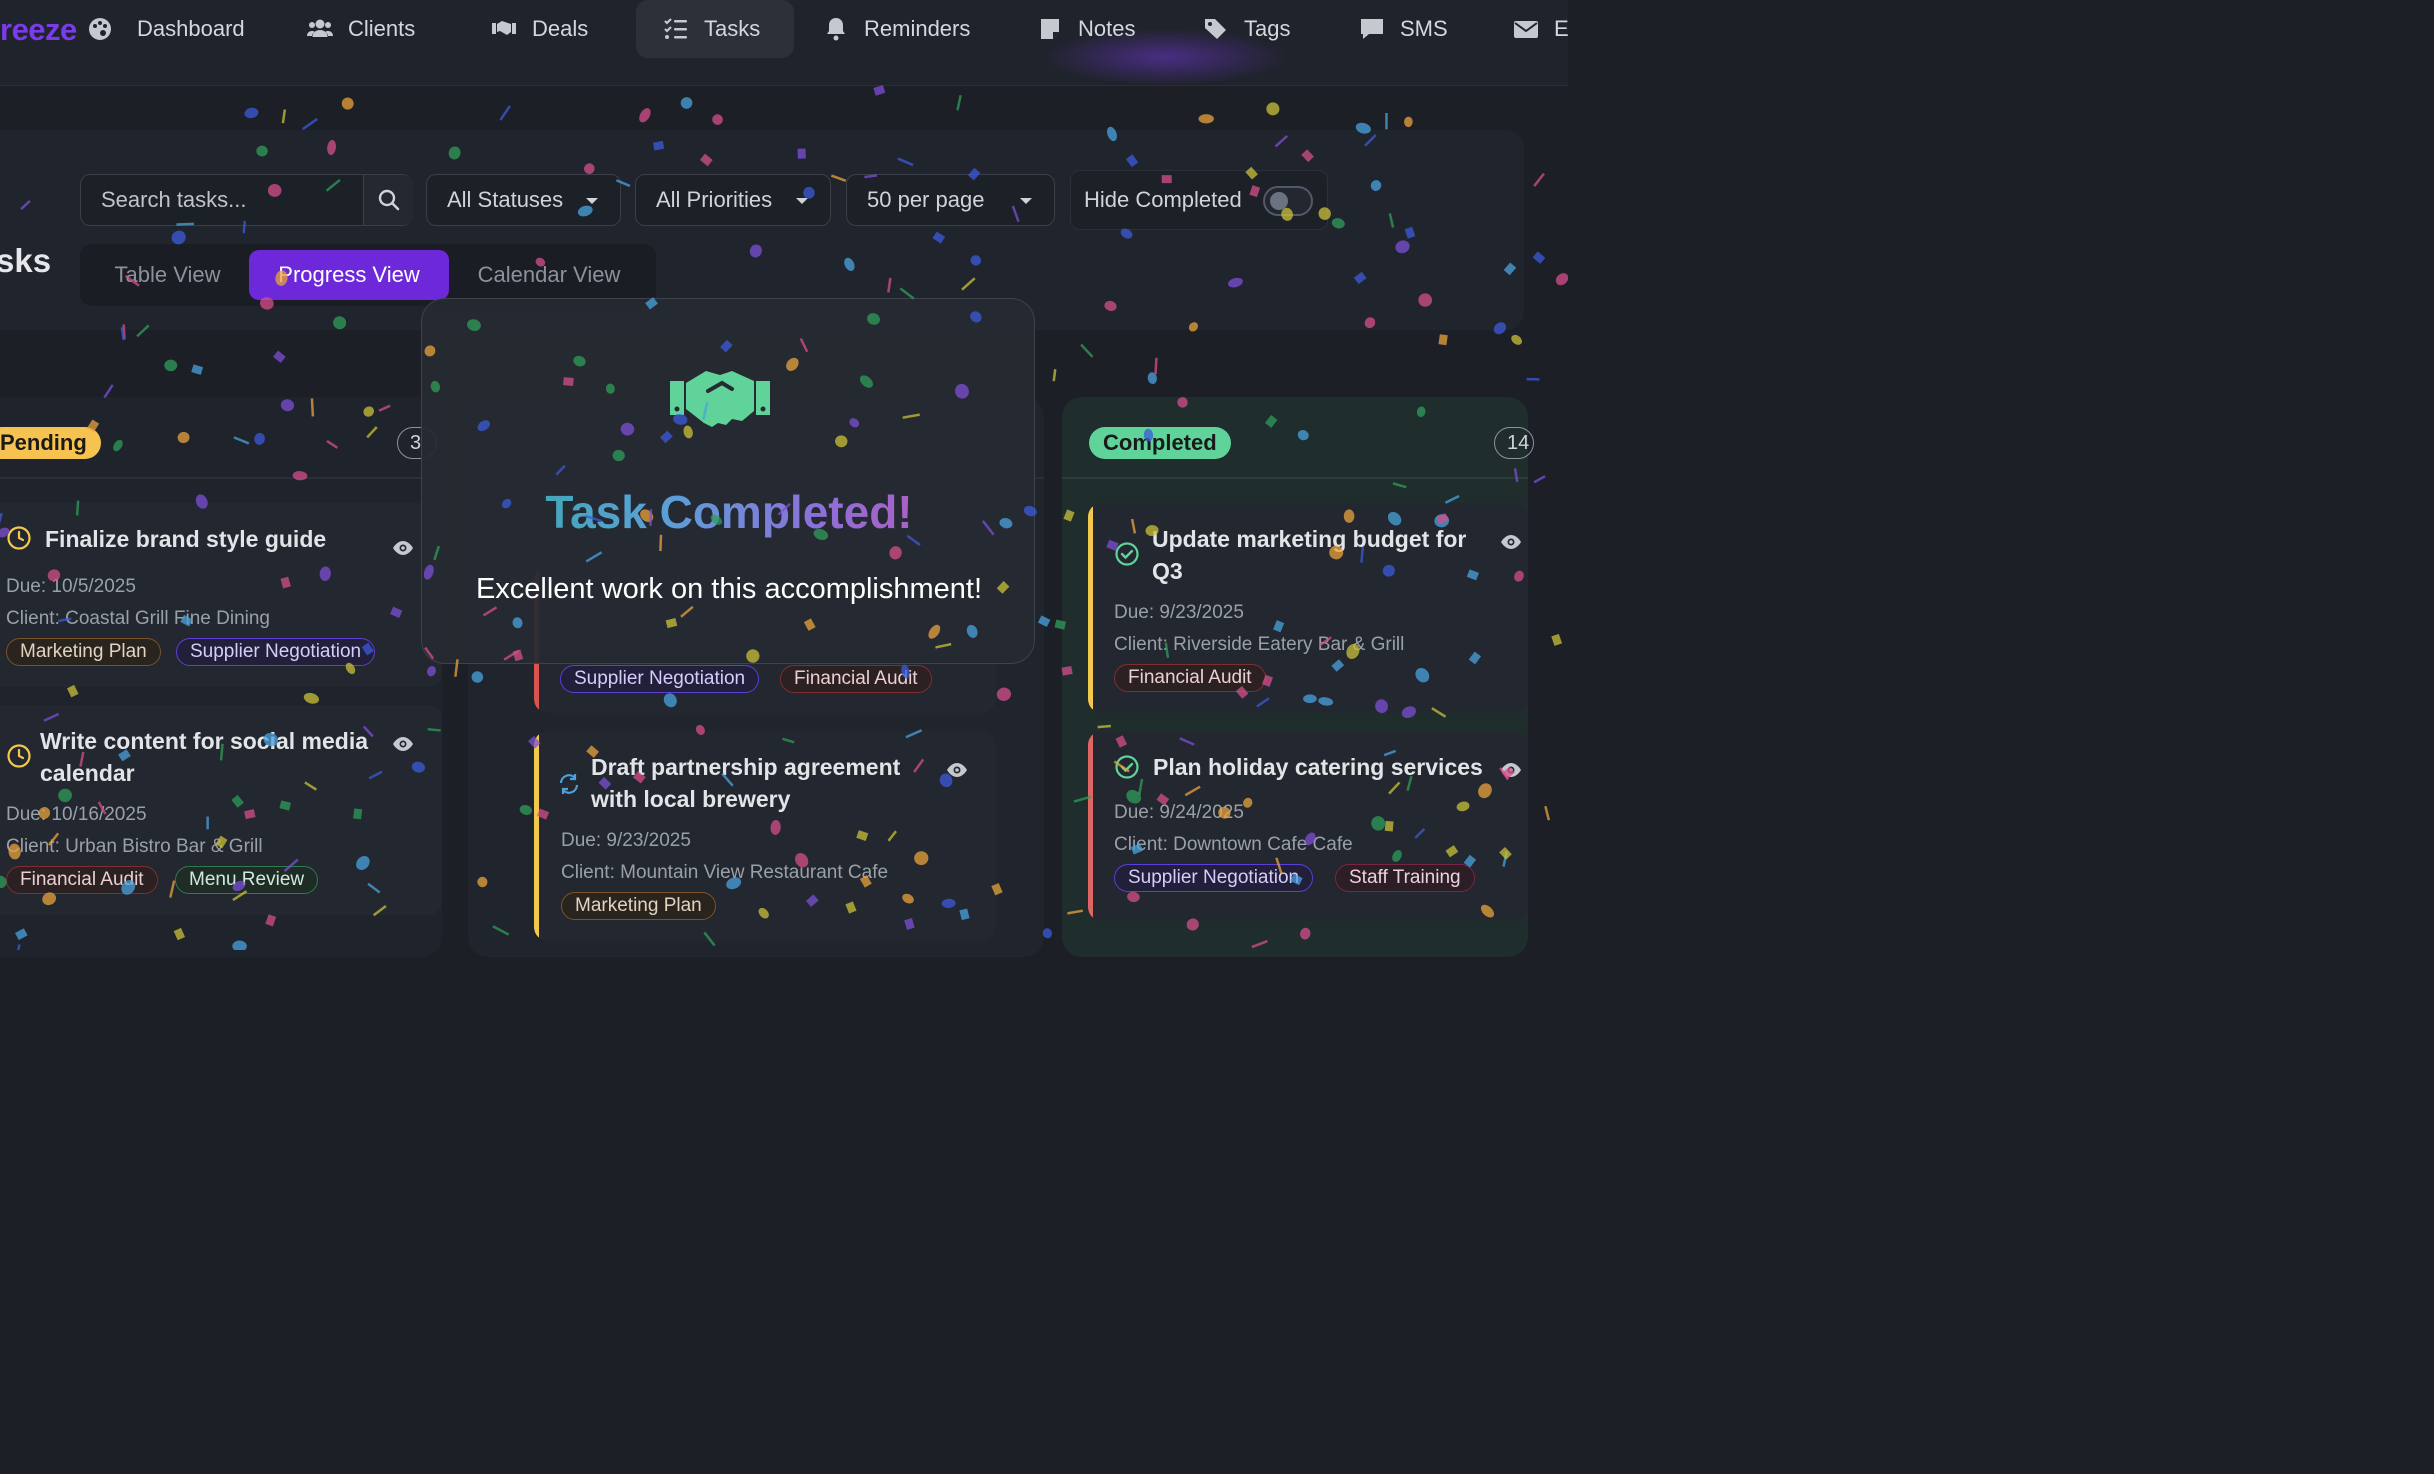  I want to click on sync-icon, so click(569, 784).